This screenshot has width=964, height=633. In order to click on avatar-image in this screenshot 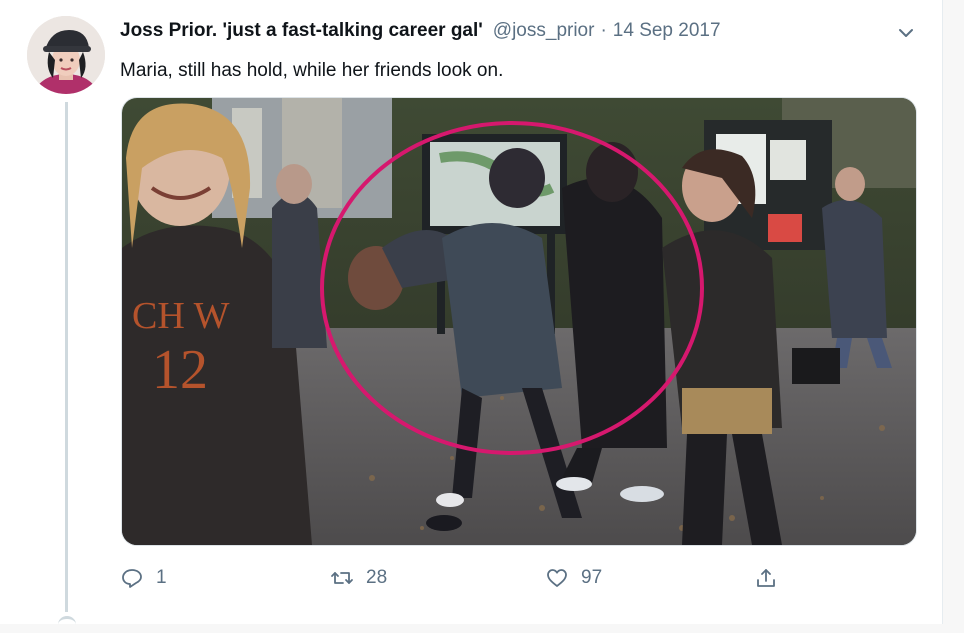, I will do `click(66, 55)`.